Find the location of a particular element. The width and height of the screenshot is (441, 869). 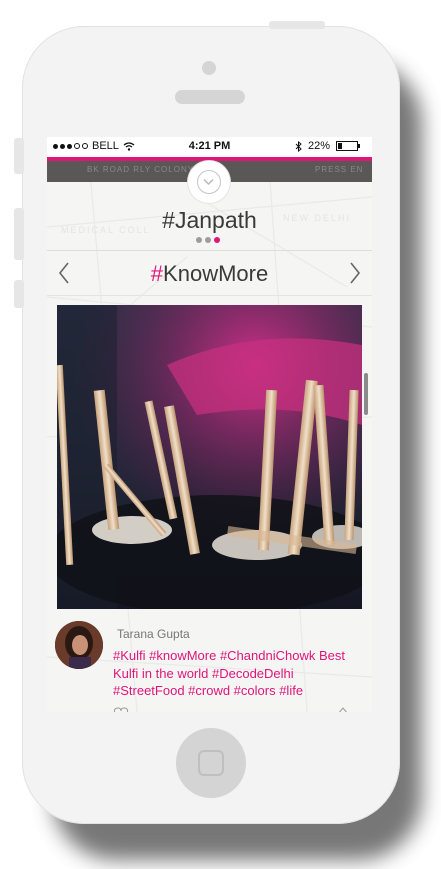

battery-percent: 22% is located at coordinates (318, 146).